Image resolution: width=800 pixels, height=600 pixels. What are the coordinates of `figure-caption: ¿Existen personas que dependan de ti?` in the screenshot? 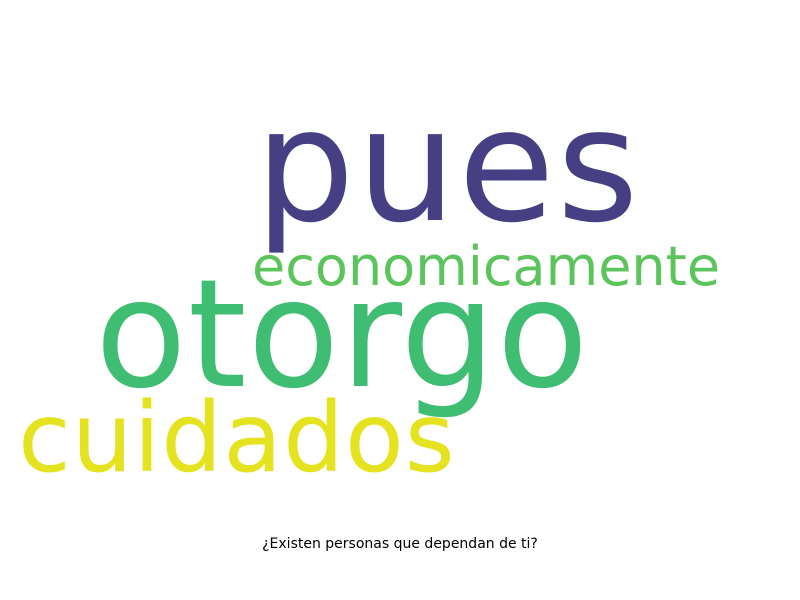 It's located at (400, 544).